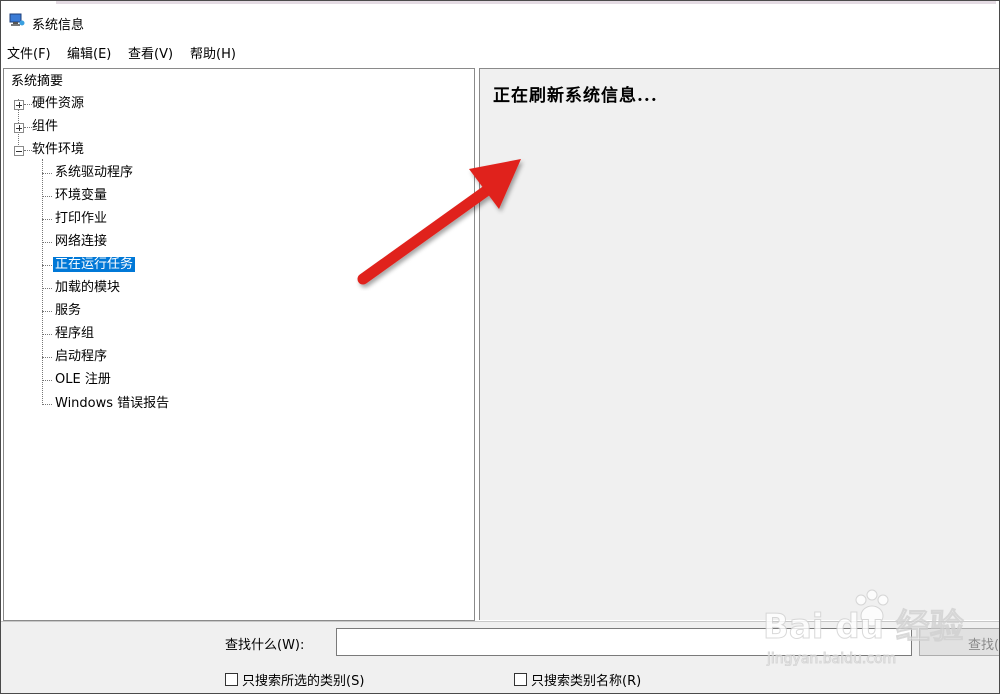 The height and width of the screenshot is (694, 1000). Describe the element at coordinates (68, 311) in the screenshot. I see `tree-item-services: 服务` at that location.